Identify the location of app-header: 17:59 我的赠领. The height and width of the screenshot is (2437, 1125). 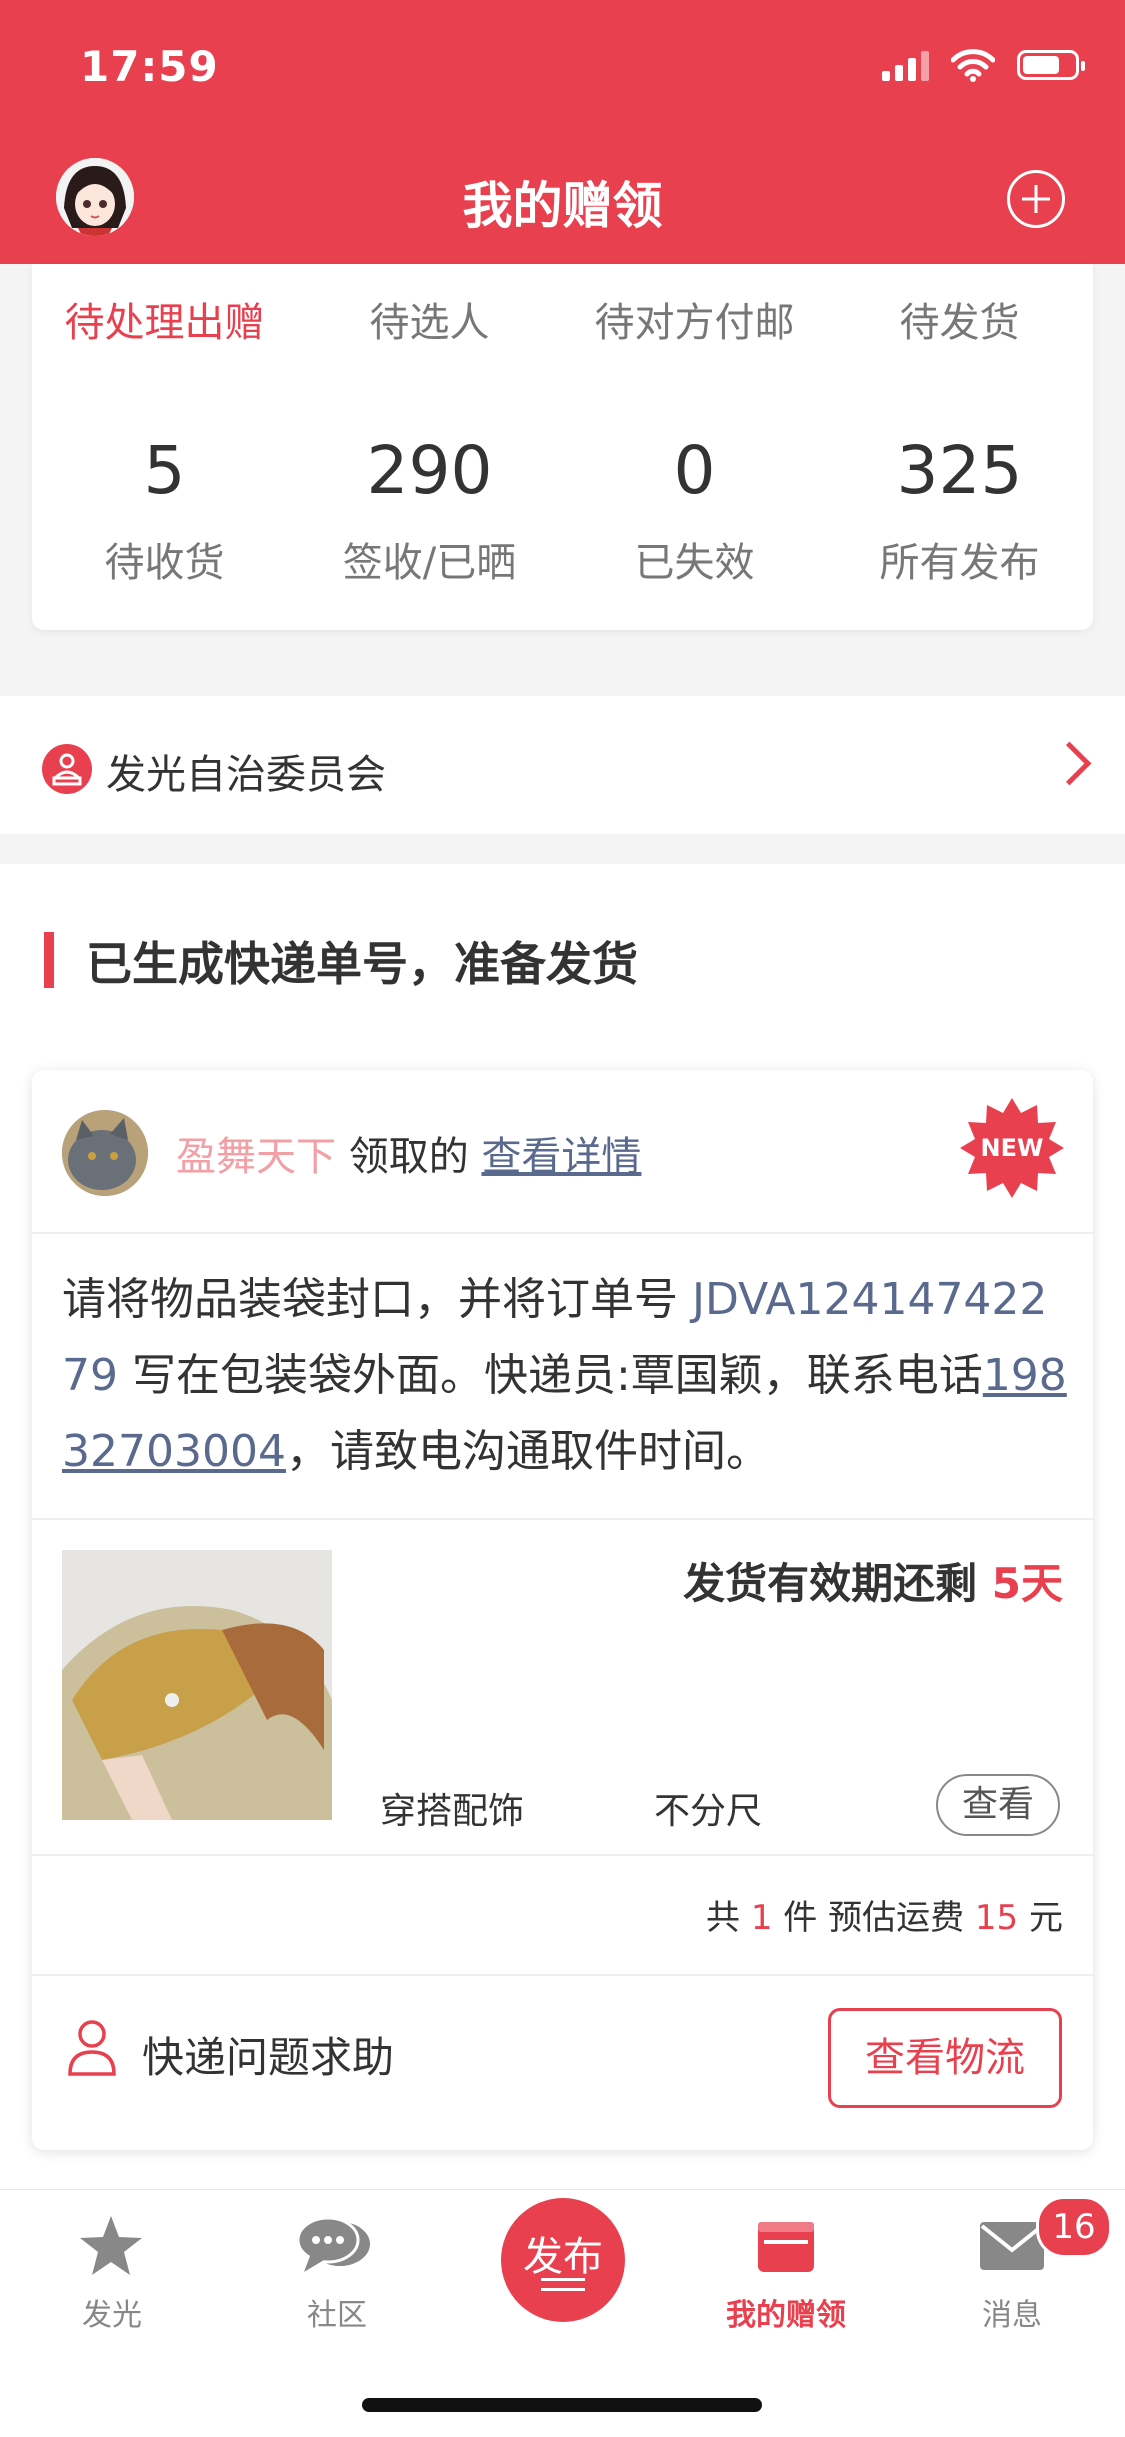
(562, 132).